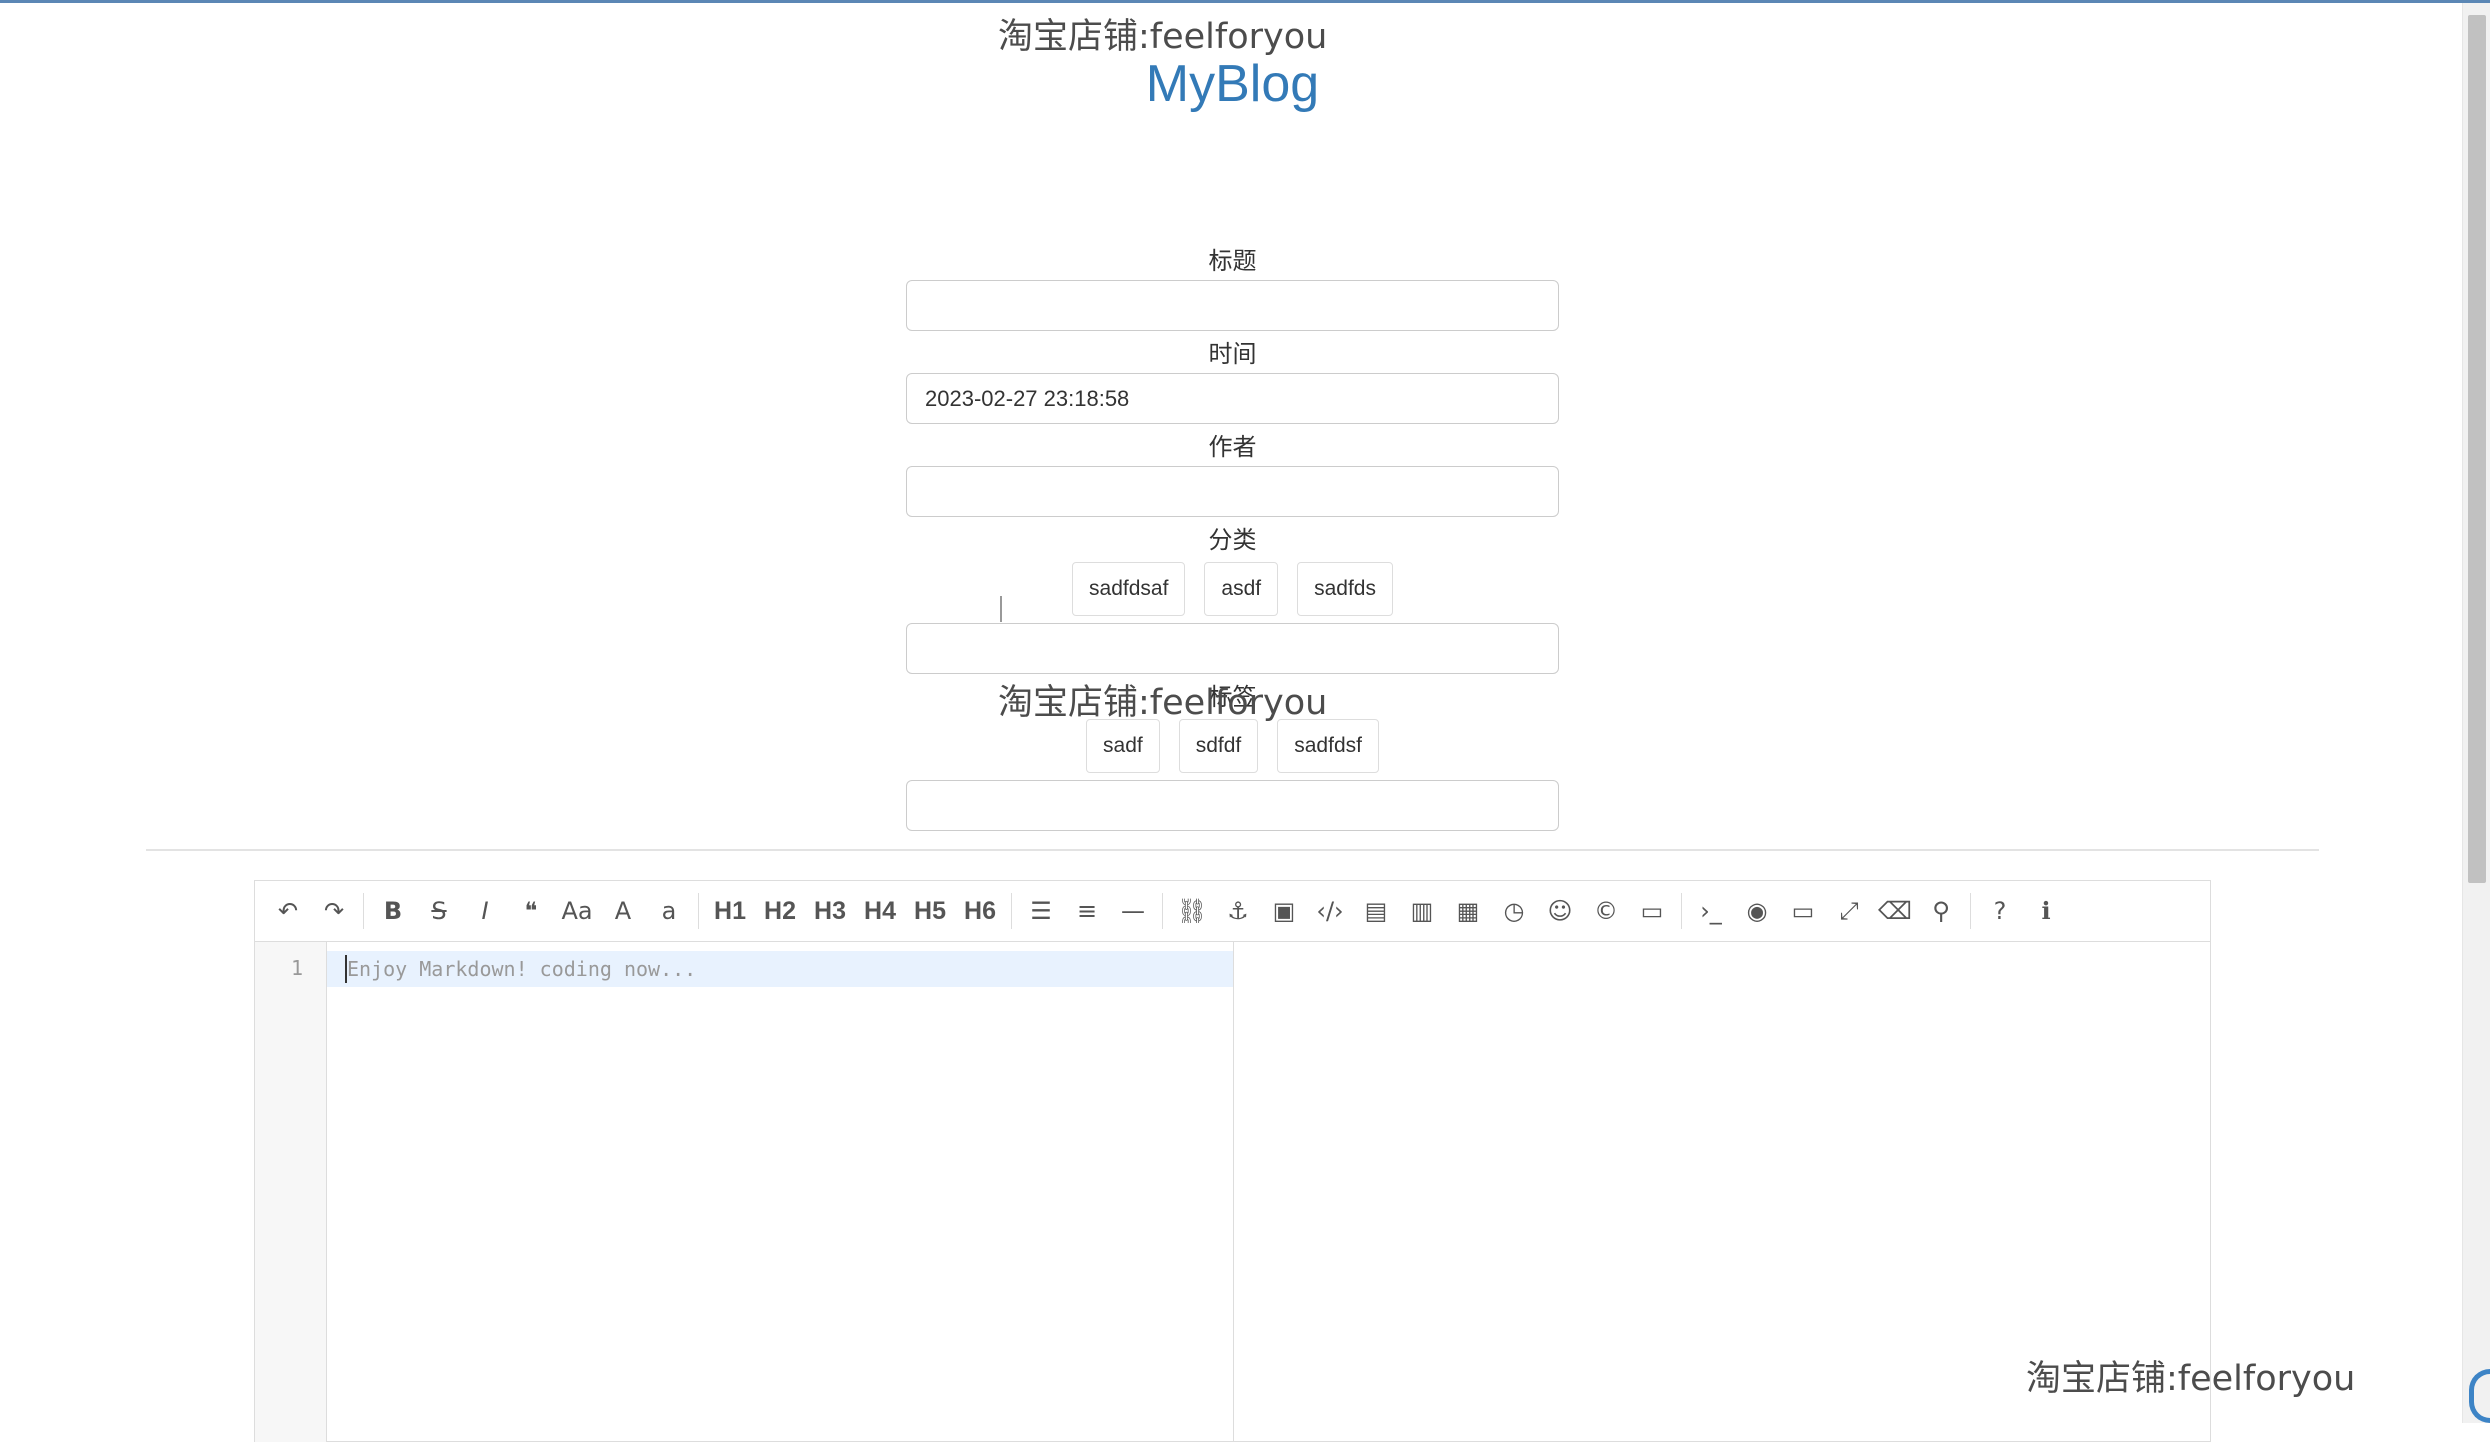  What do you see at coordinates (296, 968) in the screenshot?
I see `line-number: 1` at bounding box center [296, 968].